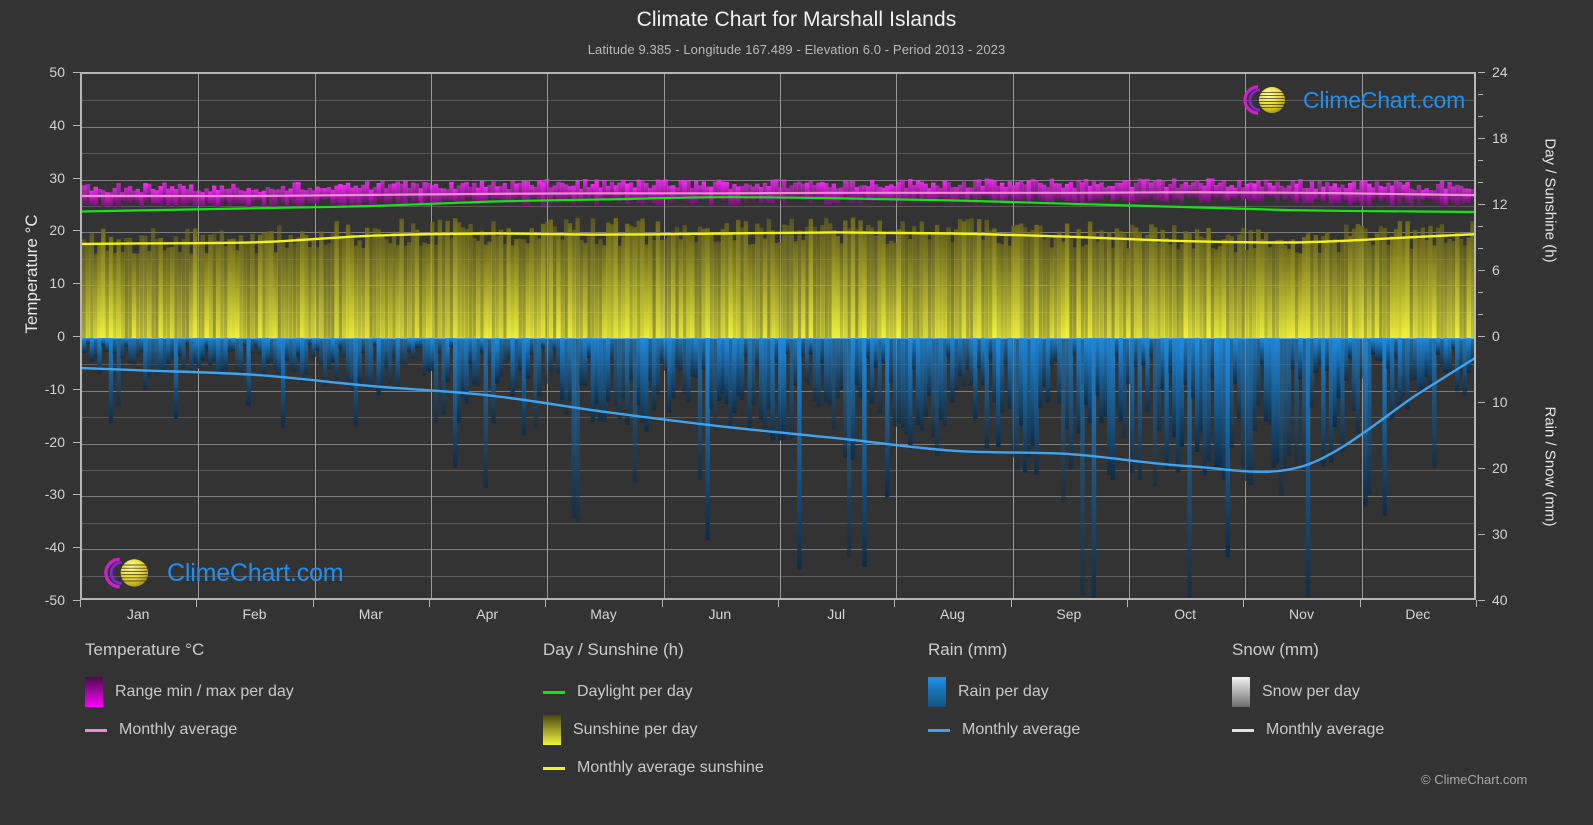 Image resolution: width=1593 pixels, height=825 pixels. Describe the element at coordinates (653, 730) in the screenshot. I see `legend-item: Sunshine per day` at that location.